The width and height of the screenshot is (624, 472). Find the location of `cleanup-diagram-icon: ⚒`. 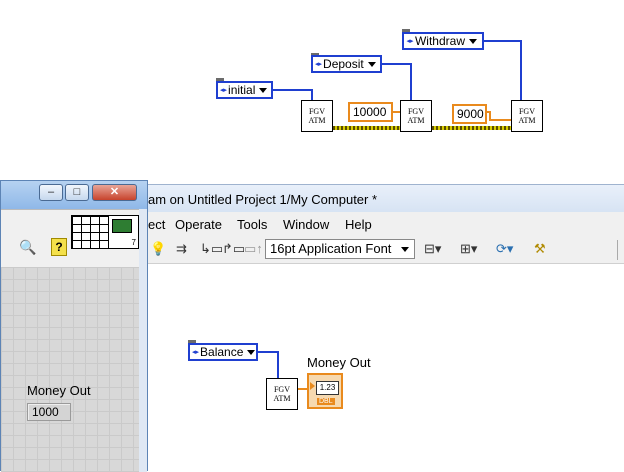

cleanup-diagram-icon: ⚒ is located at coordinates (540, 250).